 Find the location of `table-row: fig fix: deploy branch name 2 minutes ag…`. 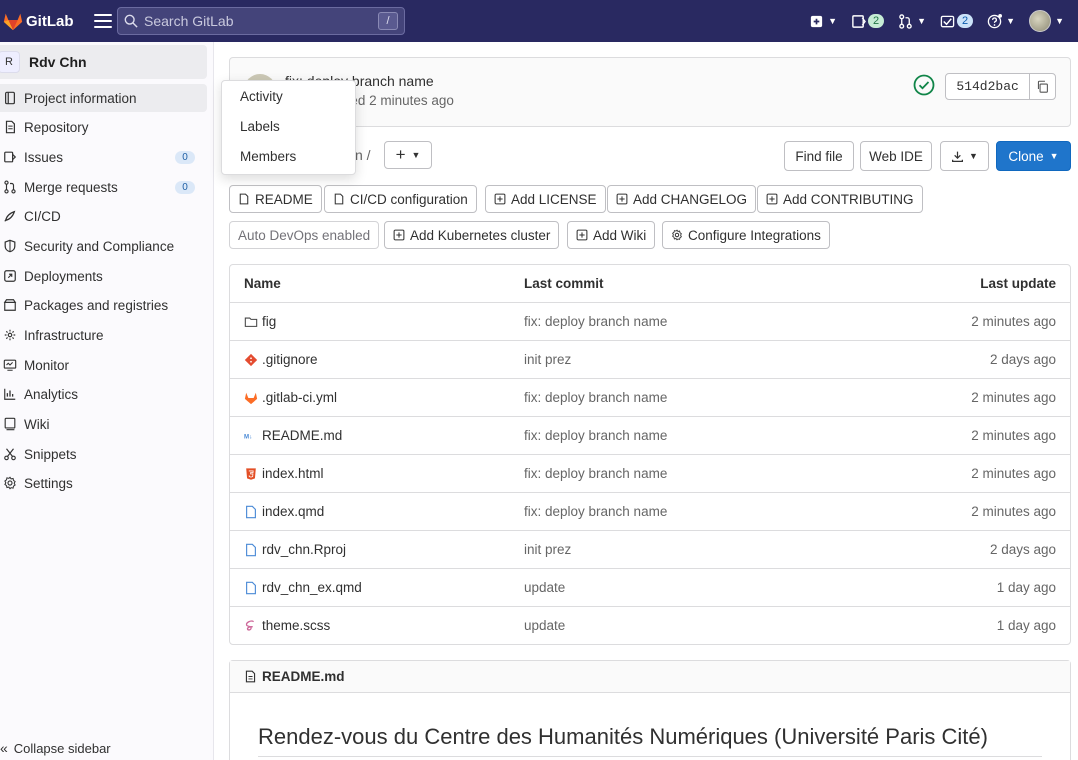

table-row: fig fix: deploy branch name 2 minutes ag… is located at coordinates (650, 322).